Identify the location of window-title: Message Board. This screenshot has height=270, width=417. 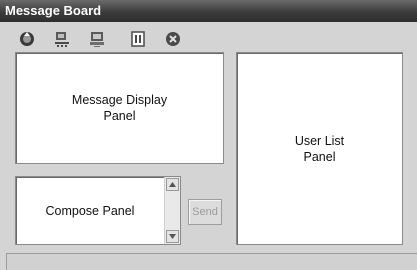
(53, 10).